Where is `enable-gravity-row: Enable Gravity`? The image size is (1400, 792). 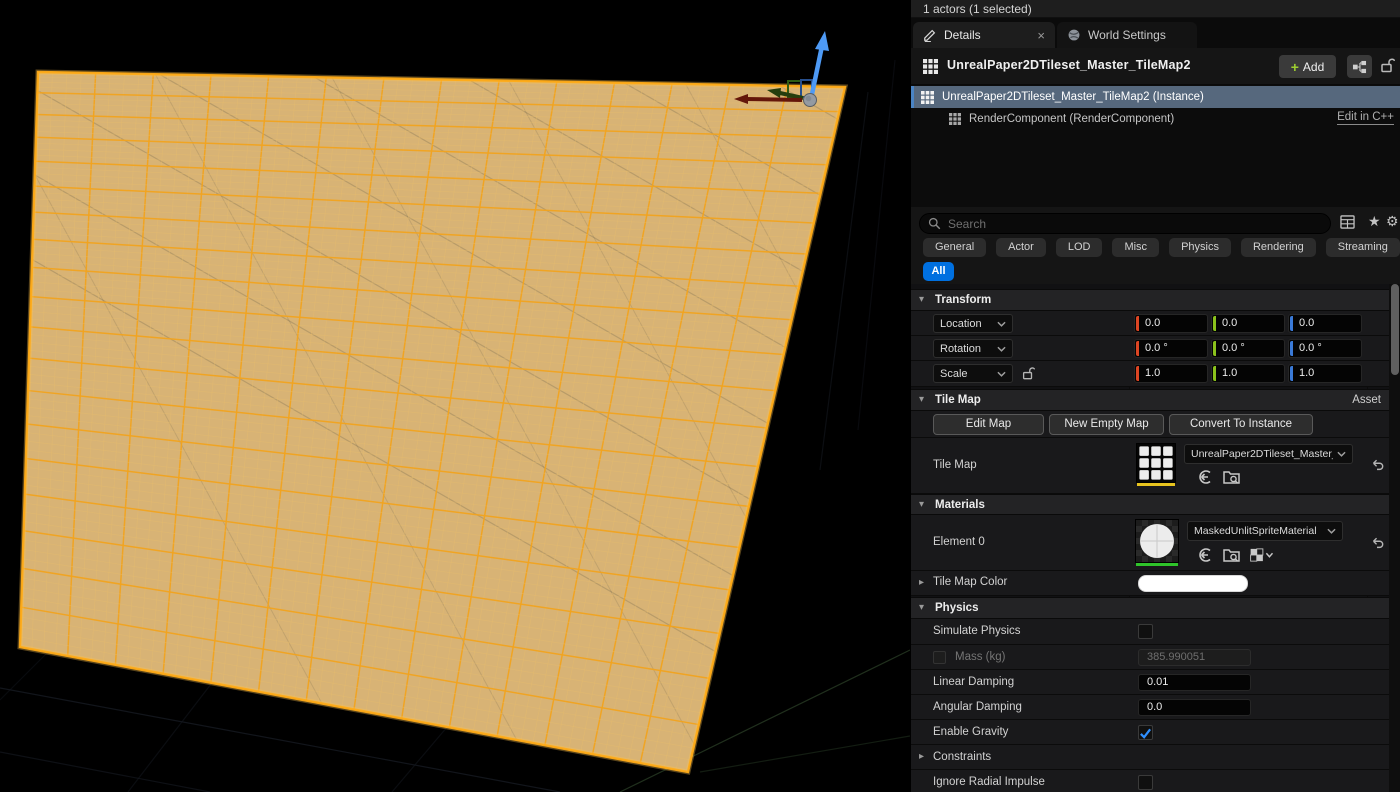 enable-gravity-row: Enable Gravity is located at coordinates (1150, 732).